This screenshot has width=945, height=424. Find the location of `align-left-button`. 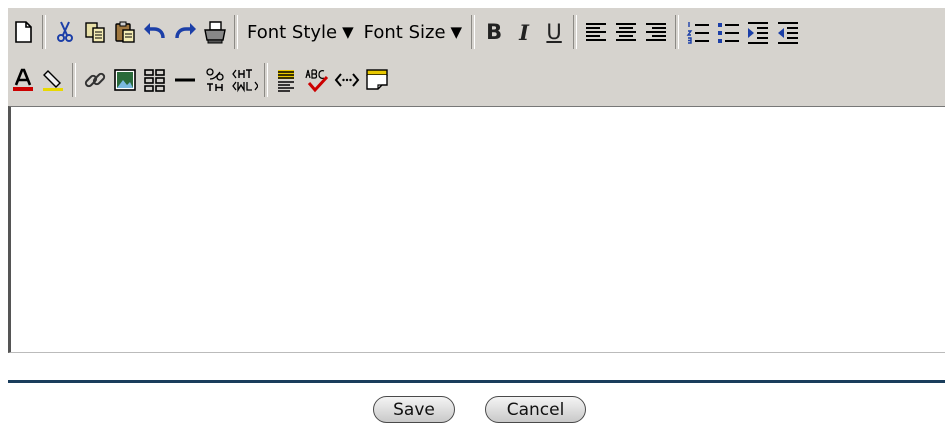

align-left-button is located at coordinates (596, 32).